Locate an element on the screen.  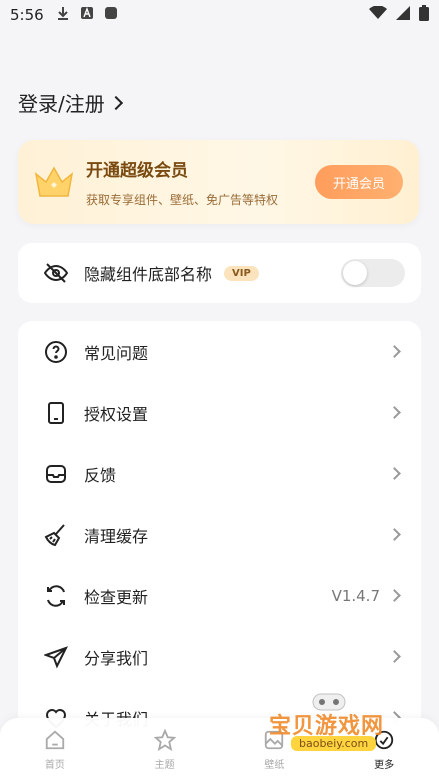
hide-widget-name-label: 隐藏组件底部名称 is located at coordinates (148, 274).